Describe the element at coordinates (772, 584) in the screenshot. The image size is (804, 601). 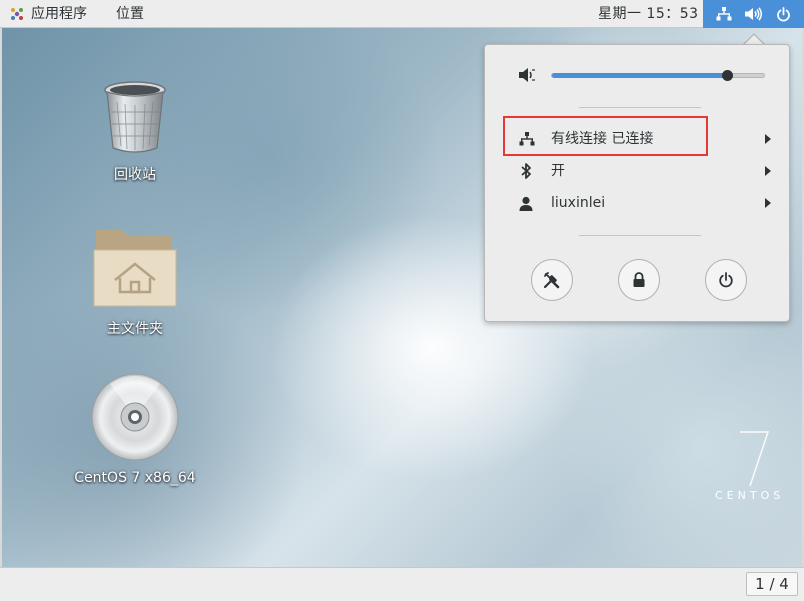
I see `workspace-indicator: 1 / 4` at that location.